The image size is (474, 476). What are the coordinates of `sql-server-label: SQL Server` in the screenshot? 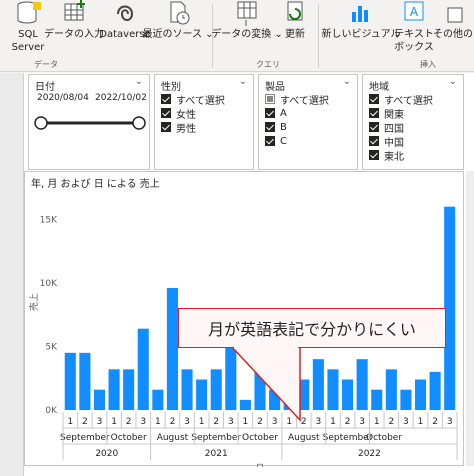 It's located at (28, 41).